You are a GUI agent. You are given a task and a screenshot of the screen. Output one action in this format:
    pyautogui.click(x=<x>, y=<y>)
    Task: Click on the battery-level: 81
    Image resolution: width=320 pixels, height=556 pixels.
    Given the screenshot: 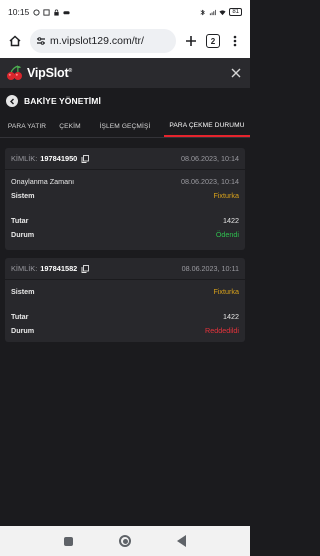 What is the action you would take?
    pyautogui.click(x=235, y=12)
    